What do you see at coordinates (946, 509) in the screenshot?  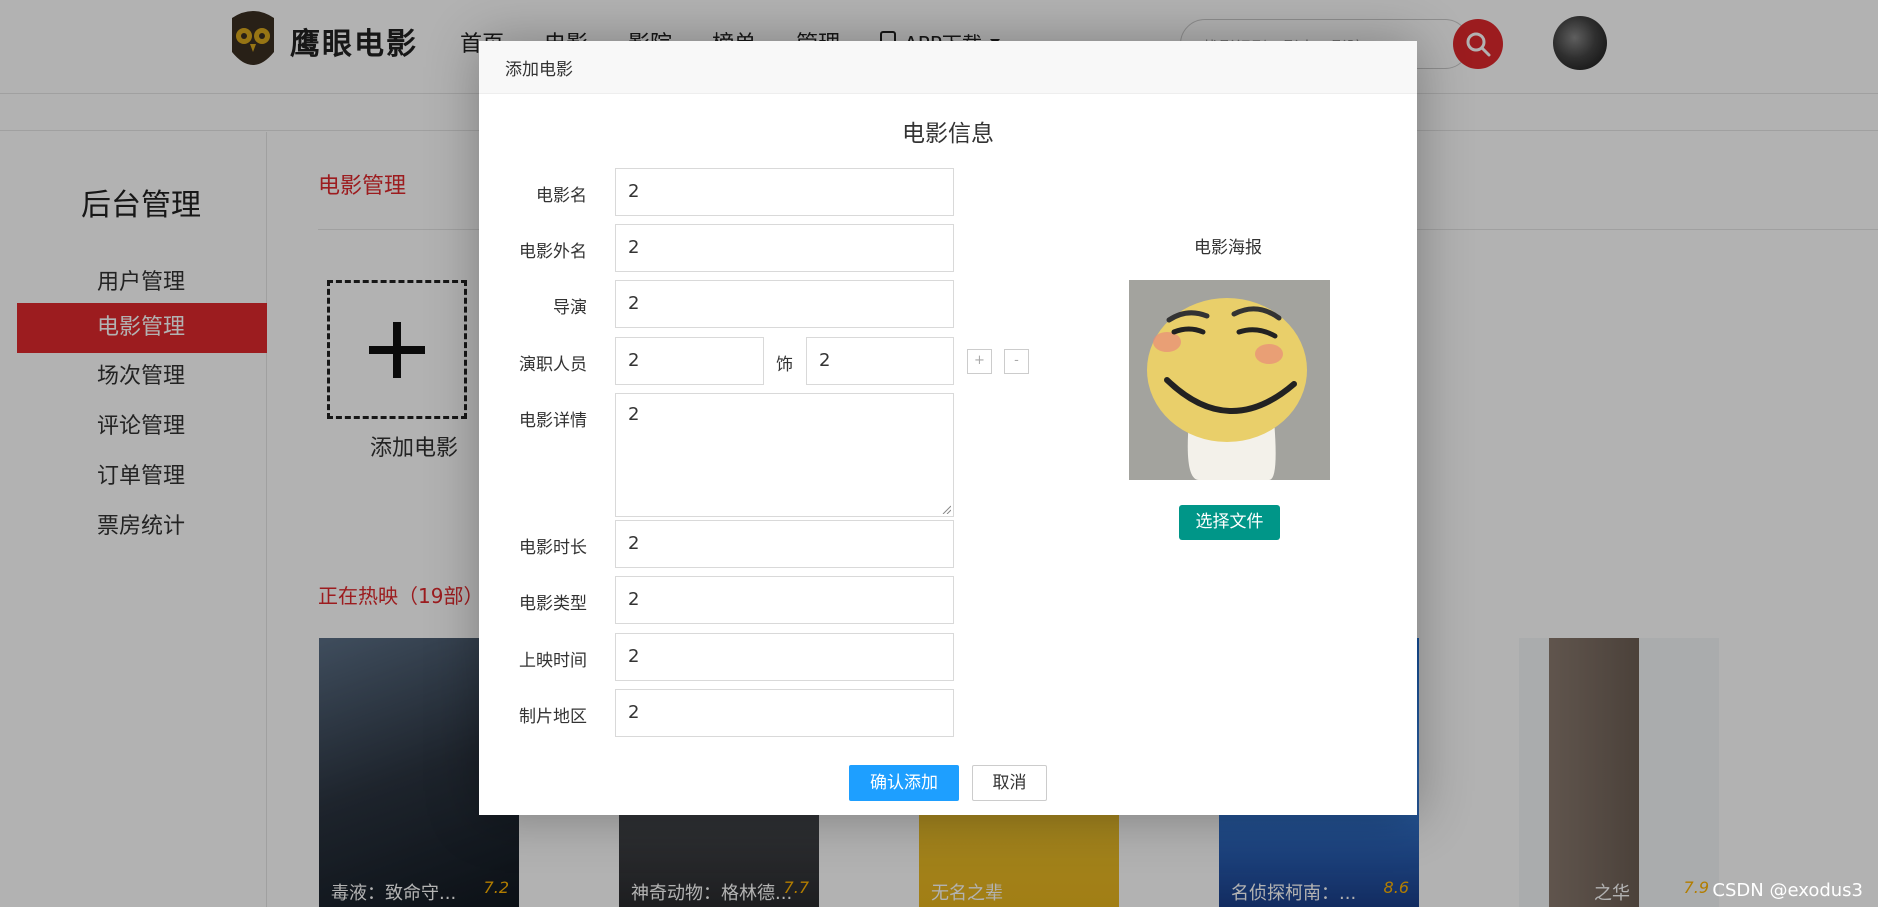 I see `resize-grip-icon` at bounding box center [946, 509].